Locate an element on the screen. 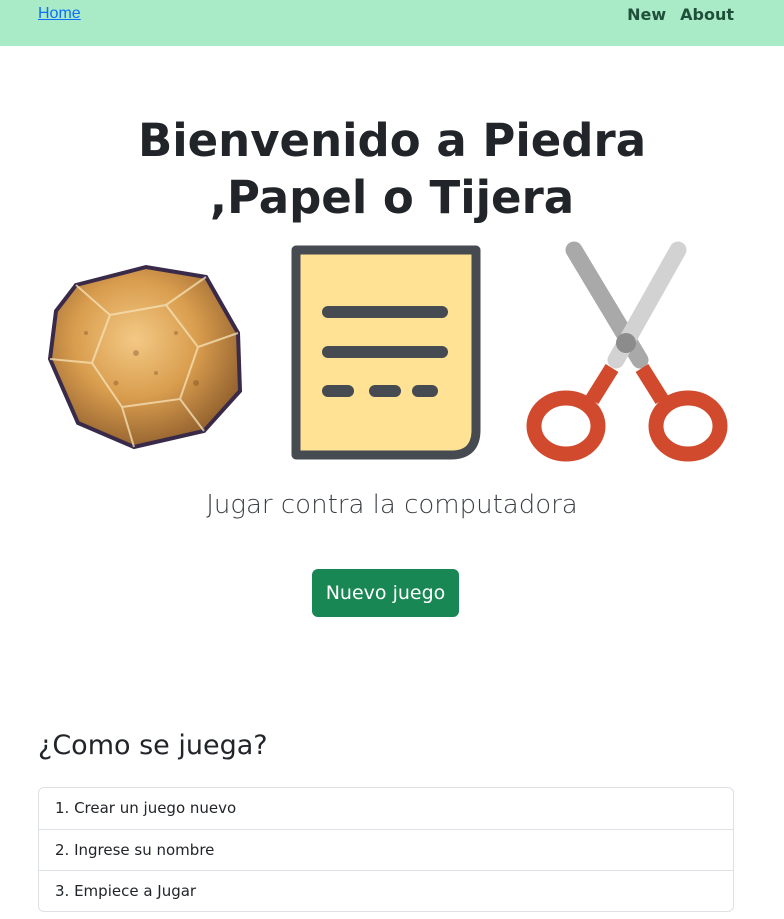 The width and height of the screenshot is (784, 919). new-game-button: Nuevo juego is located at coordinates (385, 593).